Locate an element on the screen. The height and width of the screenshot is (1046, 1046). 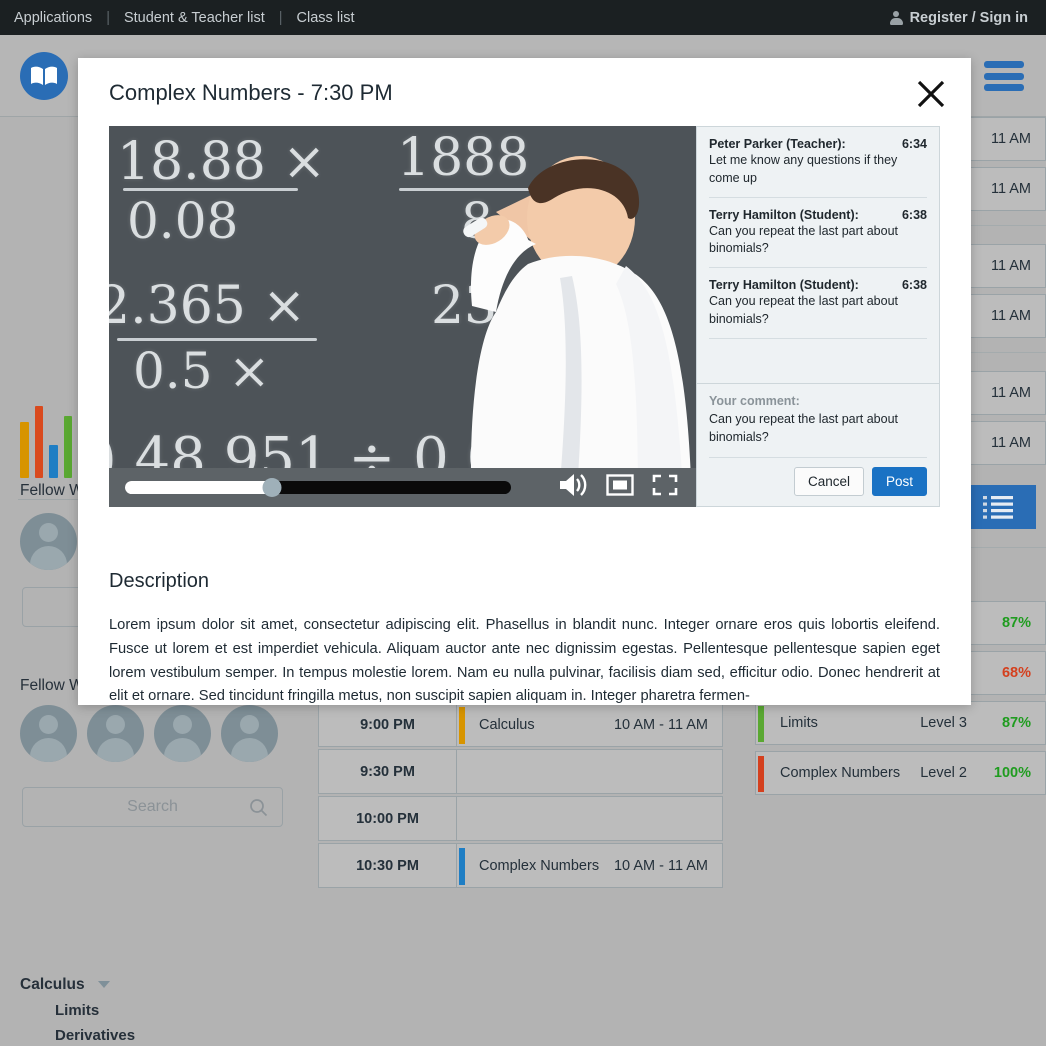
picture-in-picture-icon is located at coordinates (620, 487).